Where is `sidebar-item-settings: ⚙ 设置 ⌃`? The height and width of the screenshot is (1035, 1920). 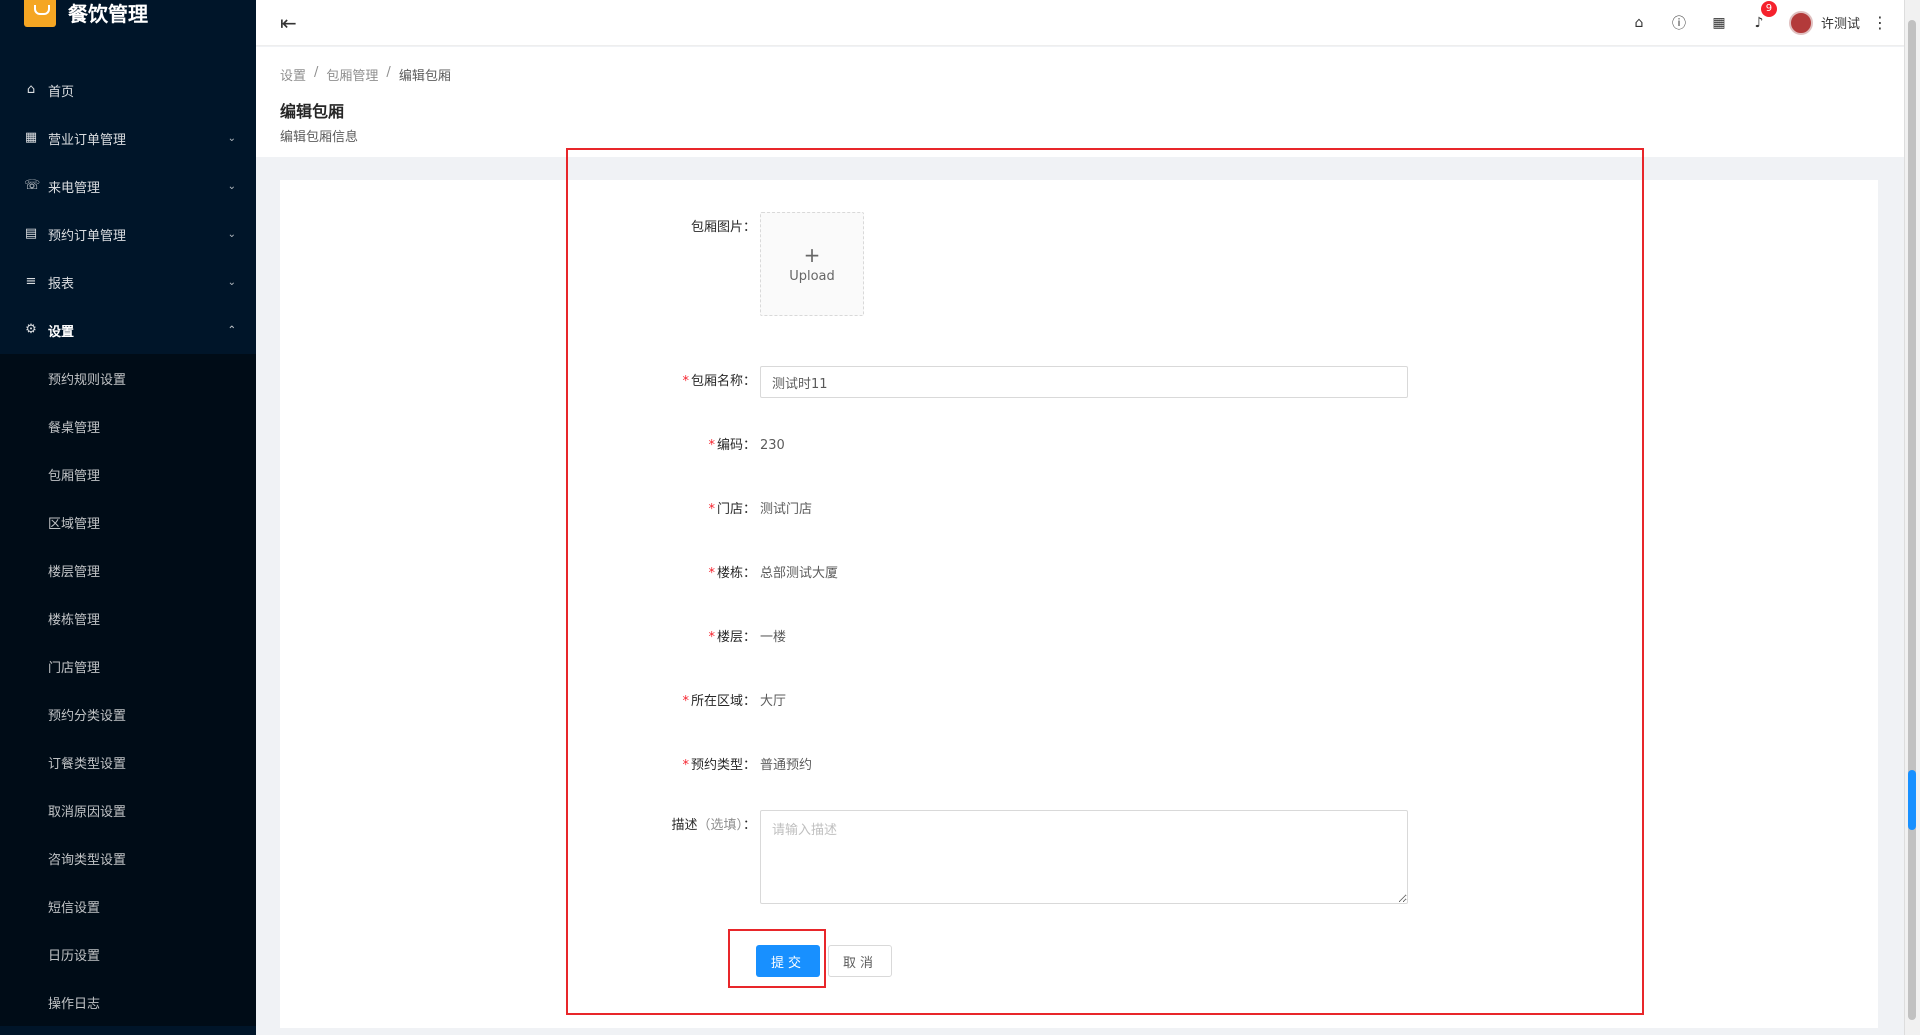 sidebar-item-settings: ⚙ 设置 ⌃ is located at coordinates (128, 330).